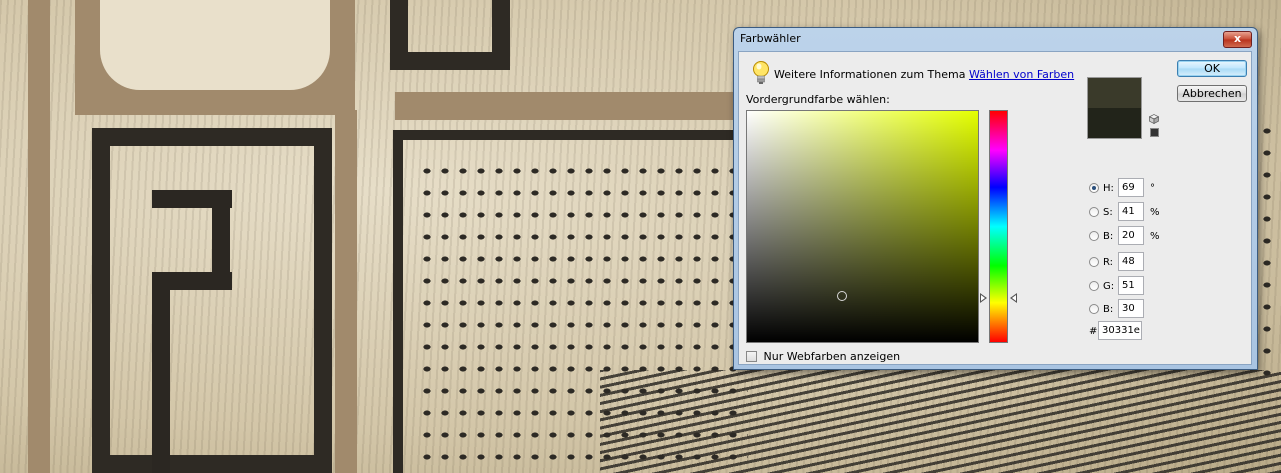 The image size is (1281, 473). What do you see at coordinates (751, 356) in the screenshot?
I see `web-colors-checkbox` at bounding box center [751, 356].